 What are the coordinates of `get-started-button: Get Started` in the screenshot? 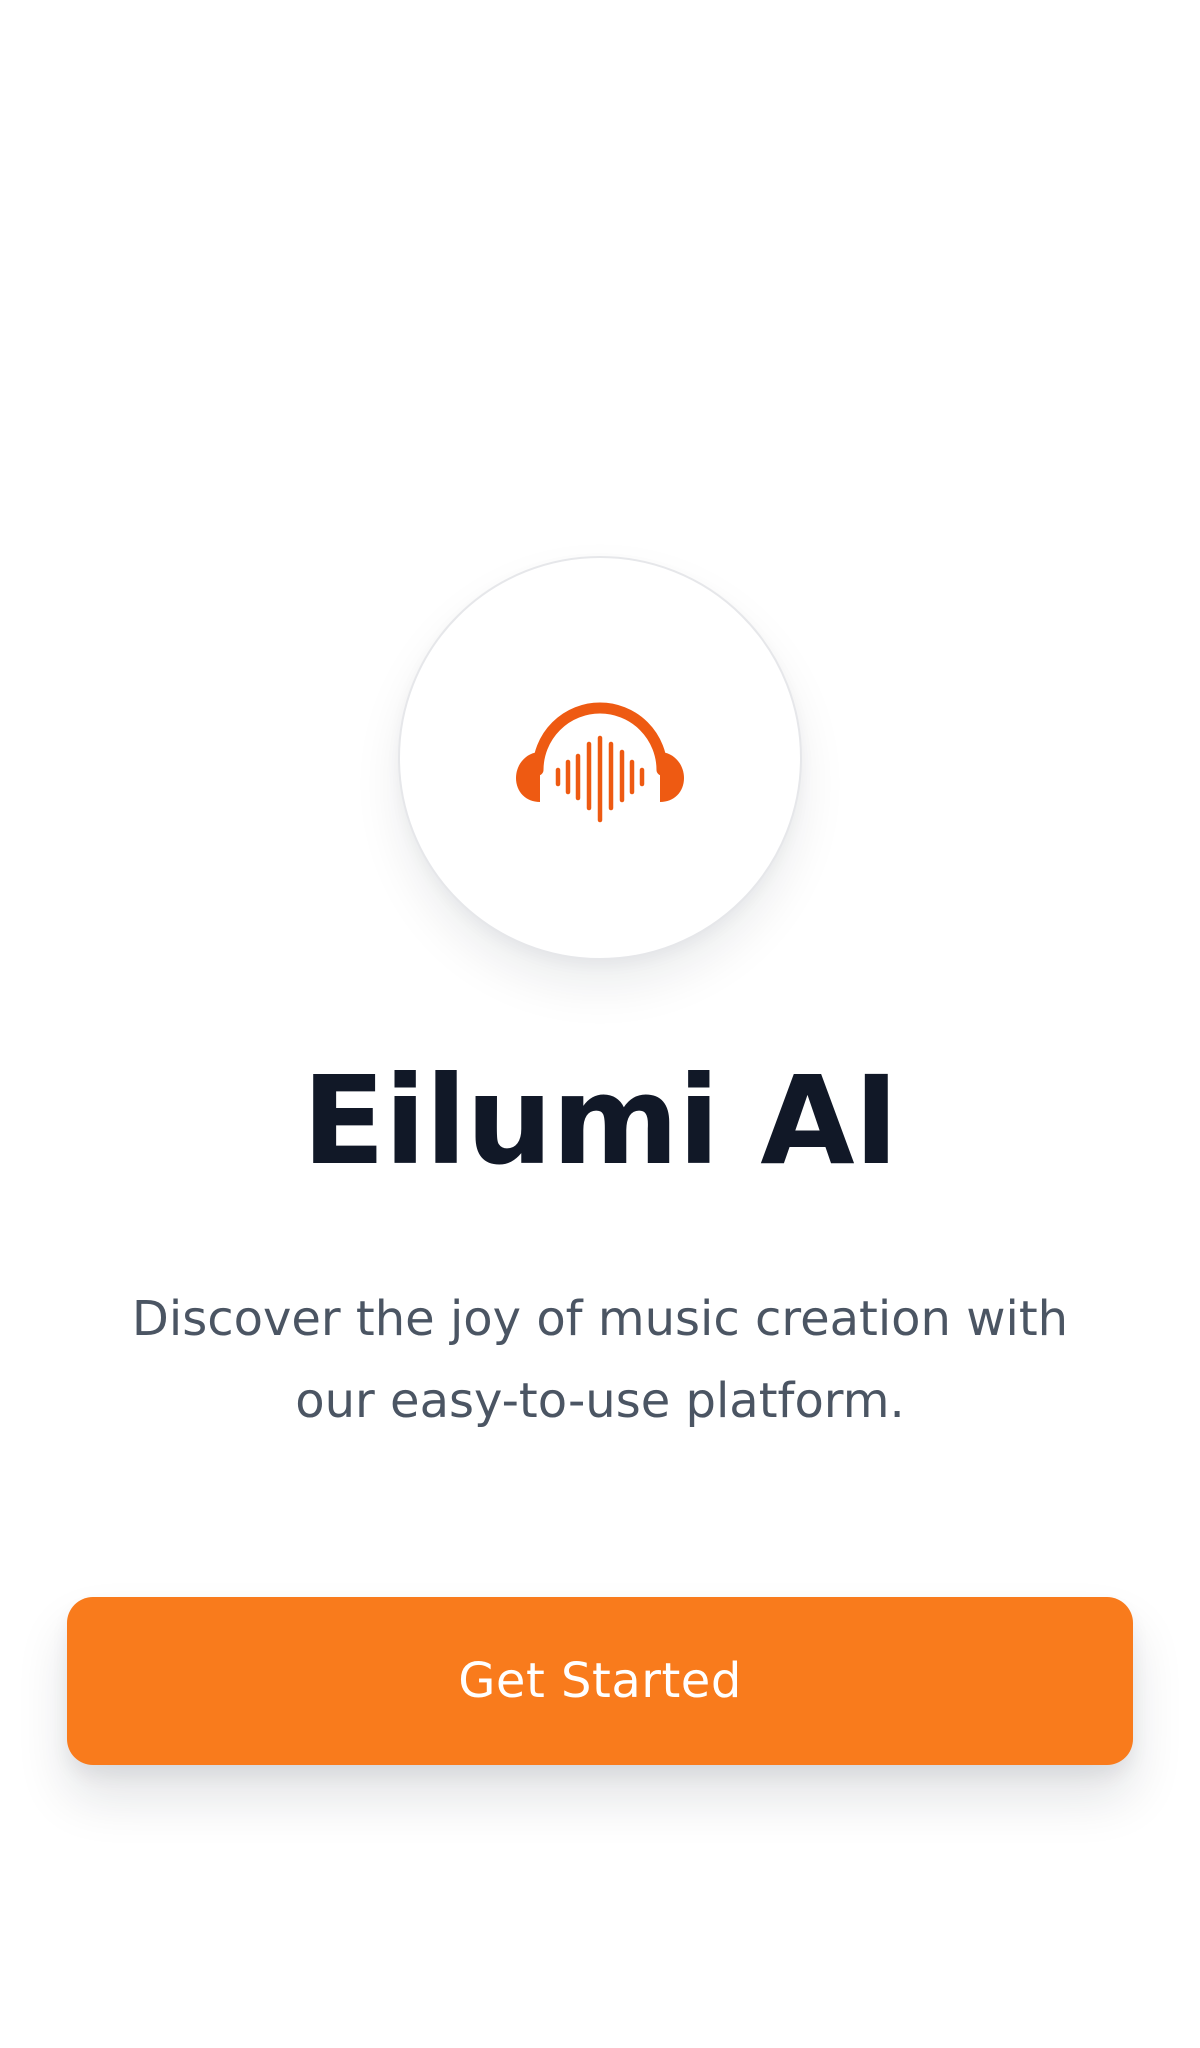 It's located at (600, 1681).